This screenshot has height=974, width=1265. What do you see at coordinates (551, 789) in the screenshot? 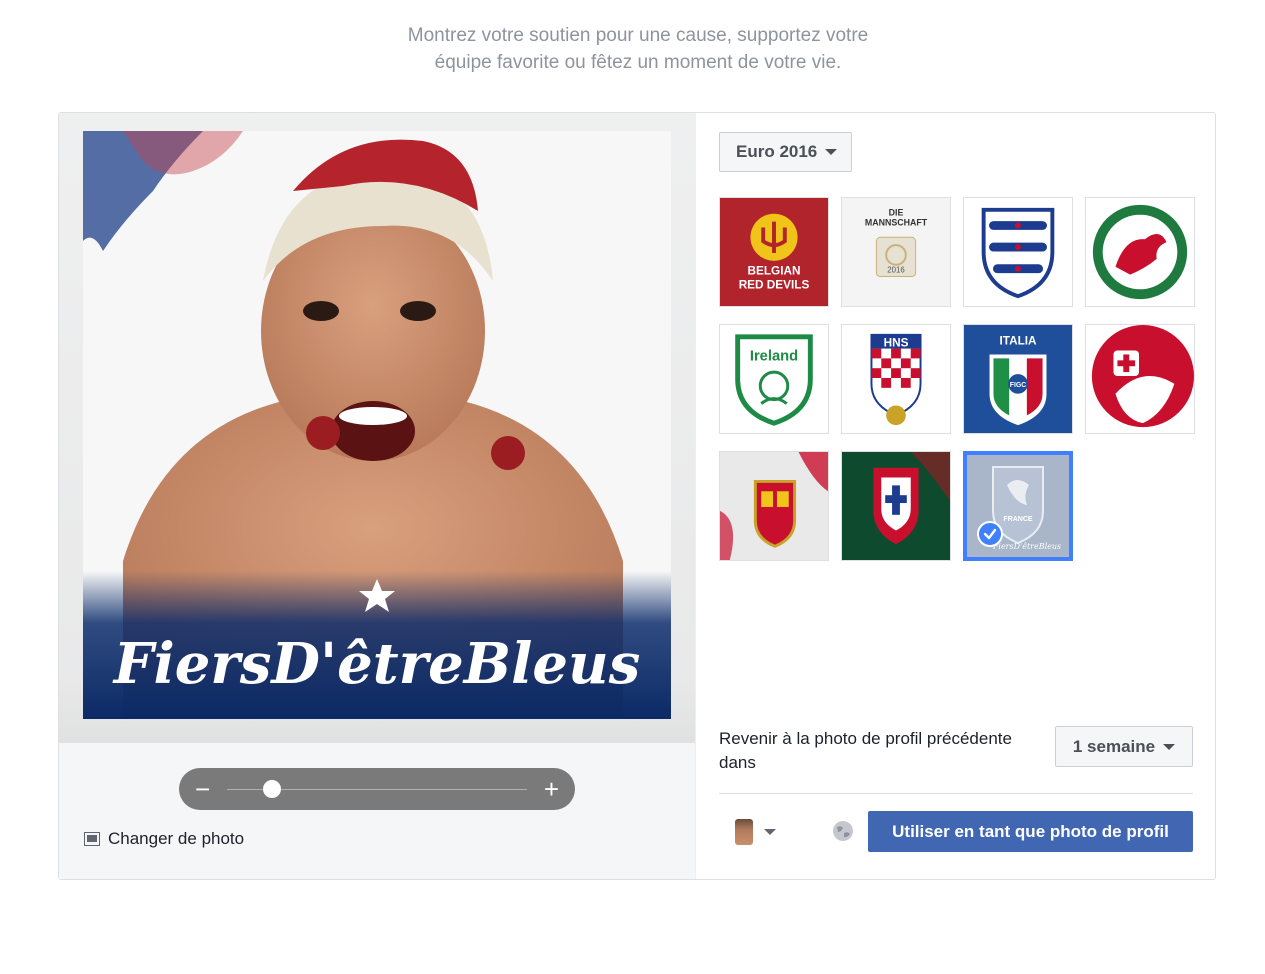
I see `zoom-in-button: +` at bounding box center [551, 789].